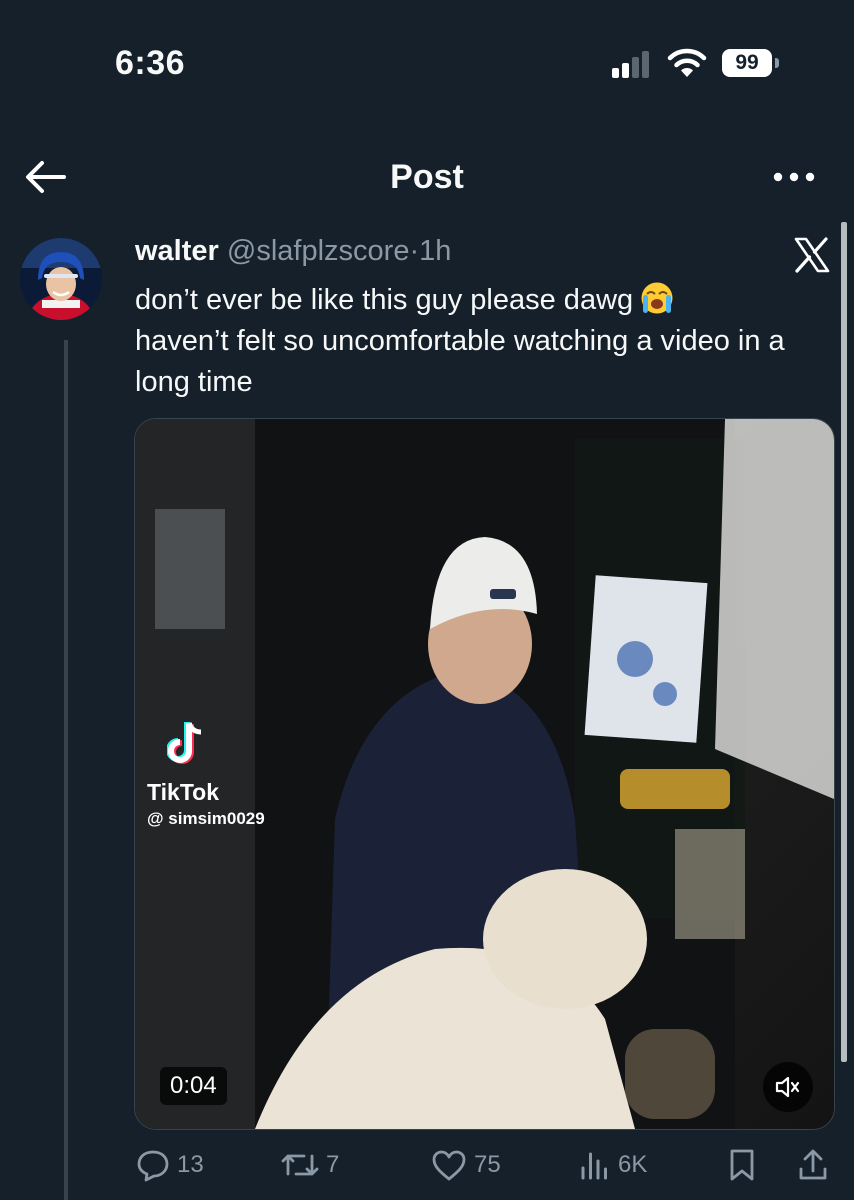 The width and height of the screenshot is (854, 1200). I want to click on author-line: walter @slafplzscore·1h, so click(293, 251).